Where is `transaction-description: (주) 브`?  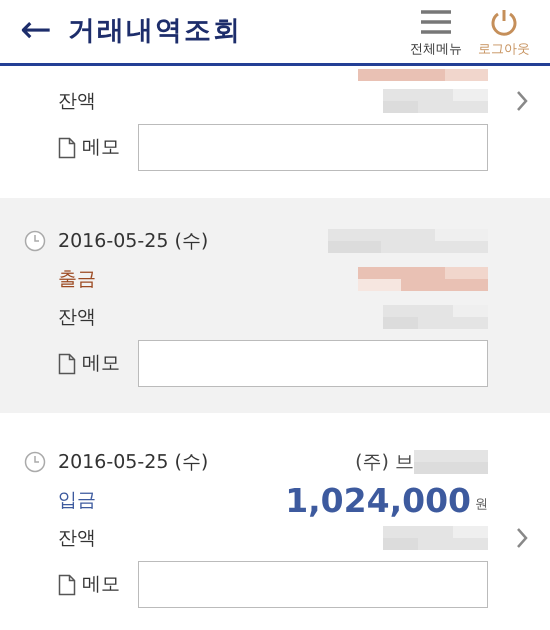
transaction-description: (주) 브 is located at coordinates (384, 462).